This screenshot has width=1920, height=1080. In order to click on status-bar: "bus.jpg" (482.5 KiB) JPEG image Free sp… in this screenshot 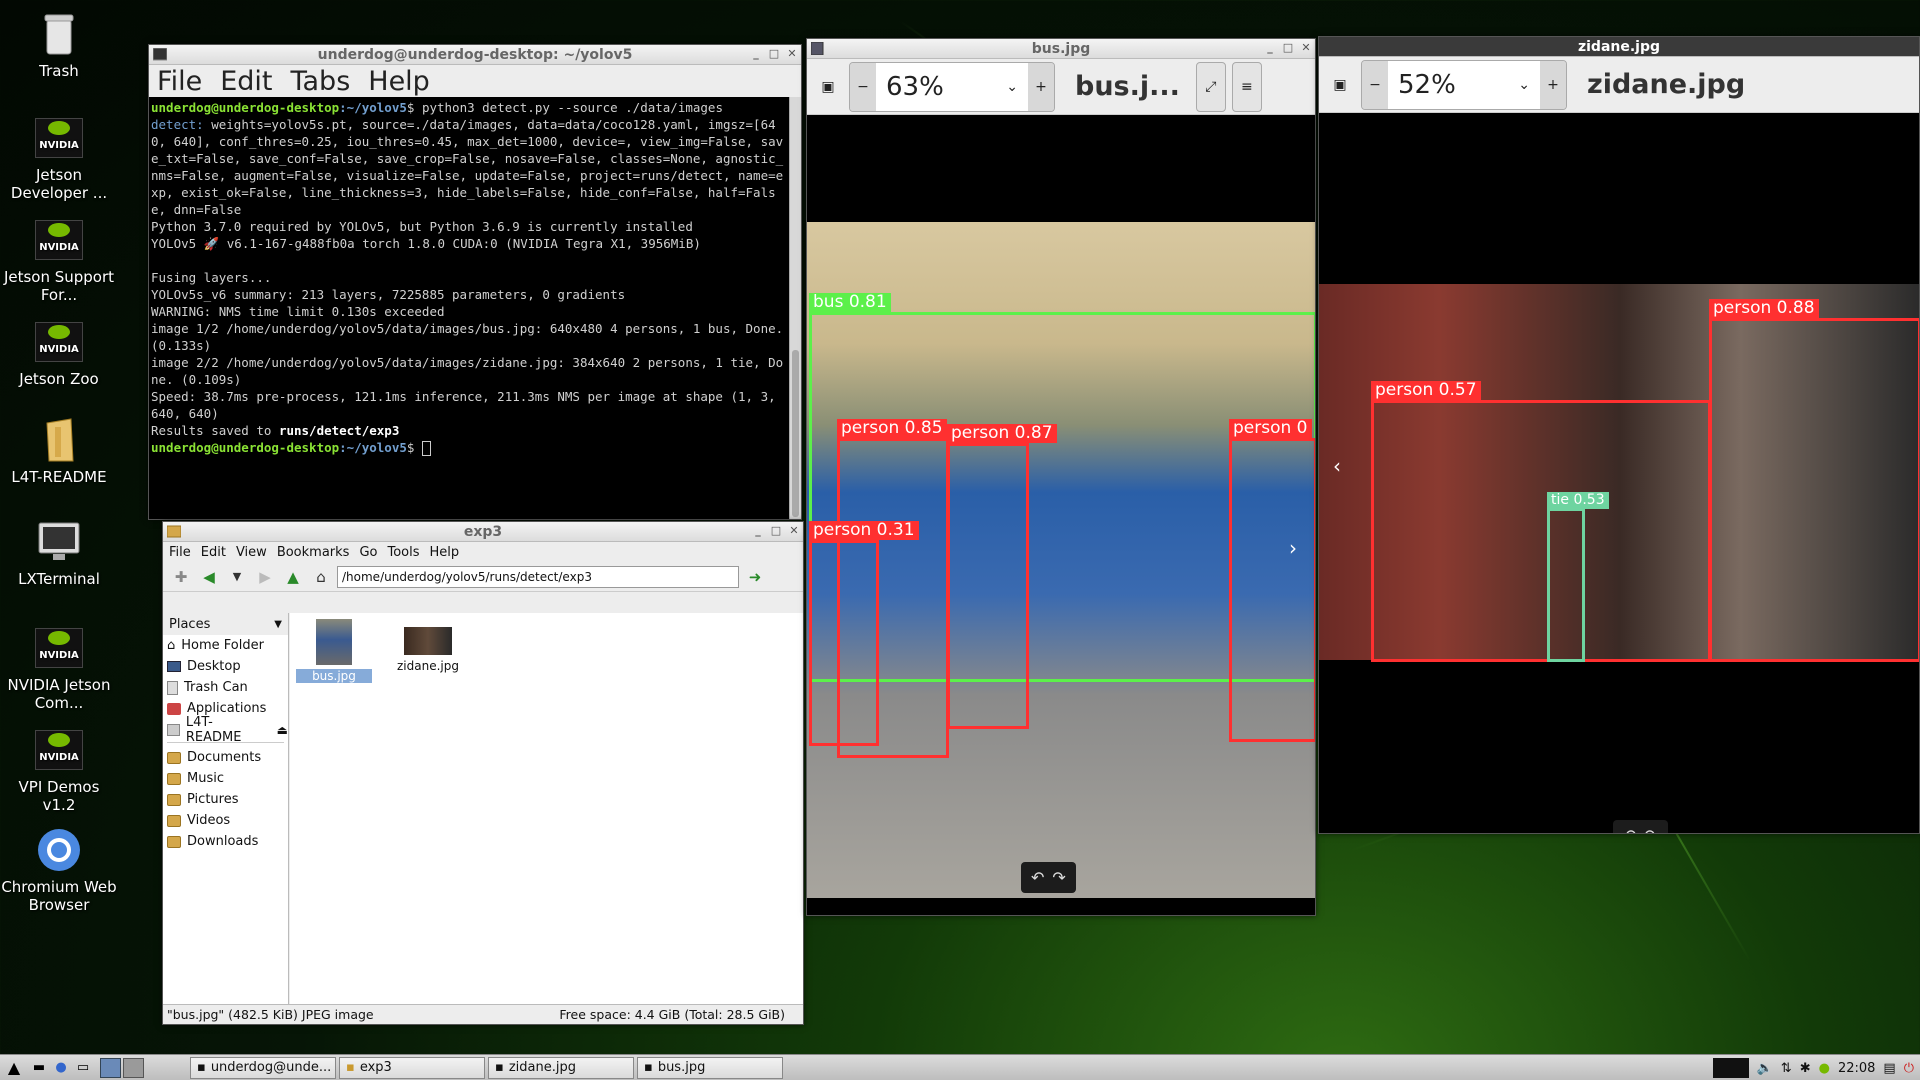, I will do `click(483, 1014)`.